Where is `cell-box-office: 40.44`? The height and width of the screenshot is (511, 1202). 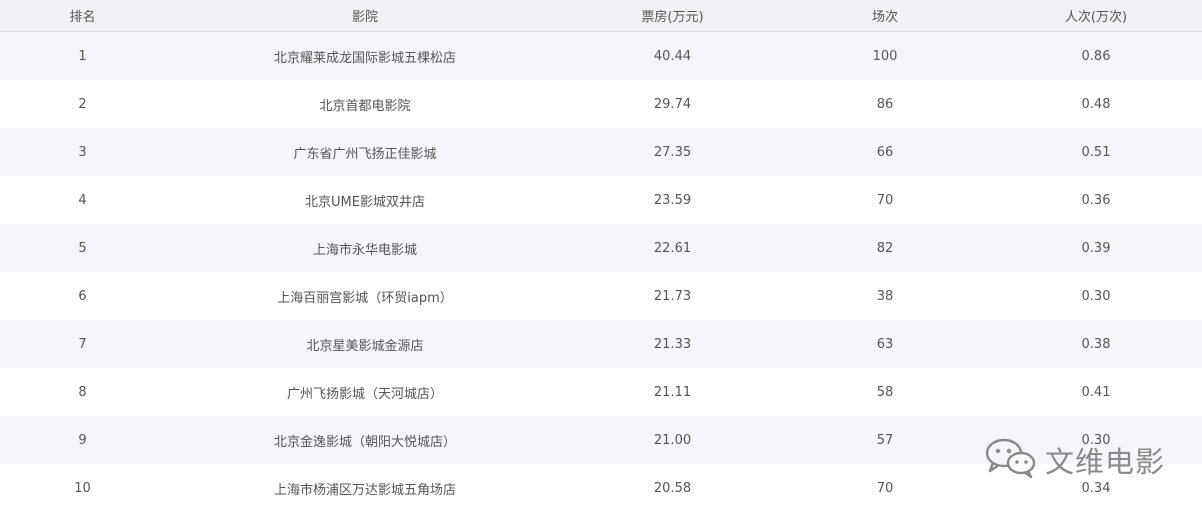
cell-box-office: 40.44 is located at coordinates (672, 55).